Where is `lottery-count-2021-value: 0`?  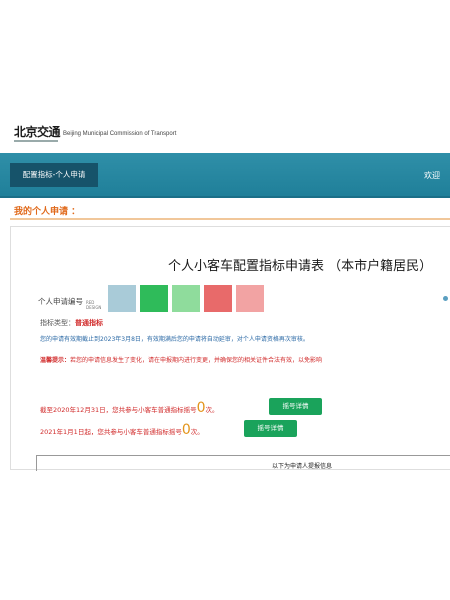
lottery-count-2021-value: 0 is located at coordinates (186, 430).